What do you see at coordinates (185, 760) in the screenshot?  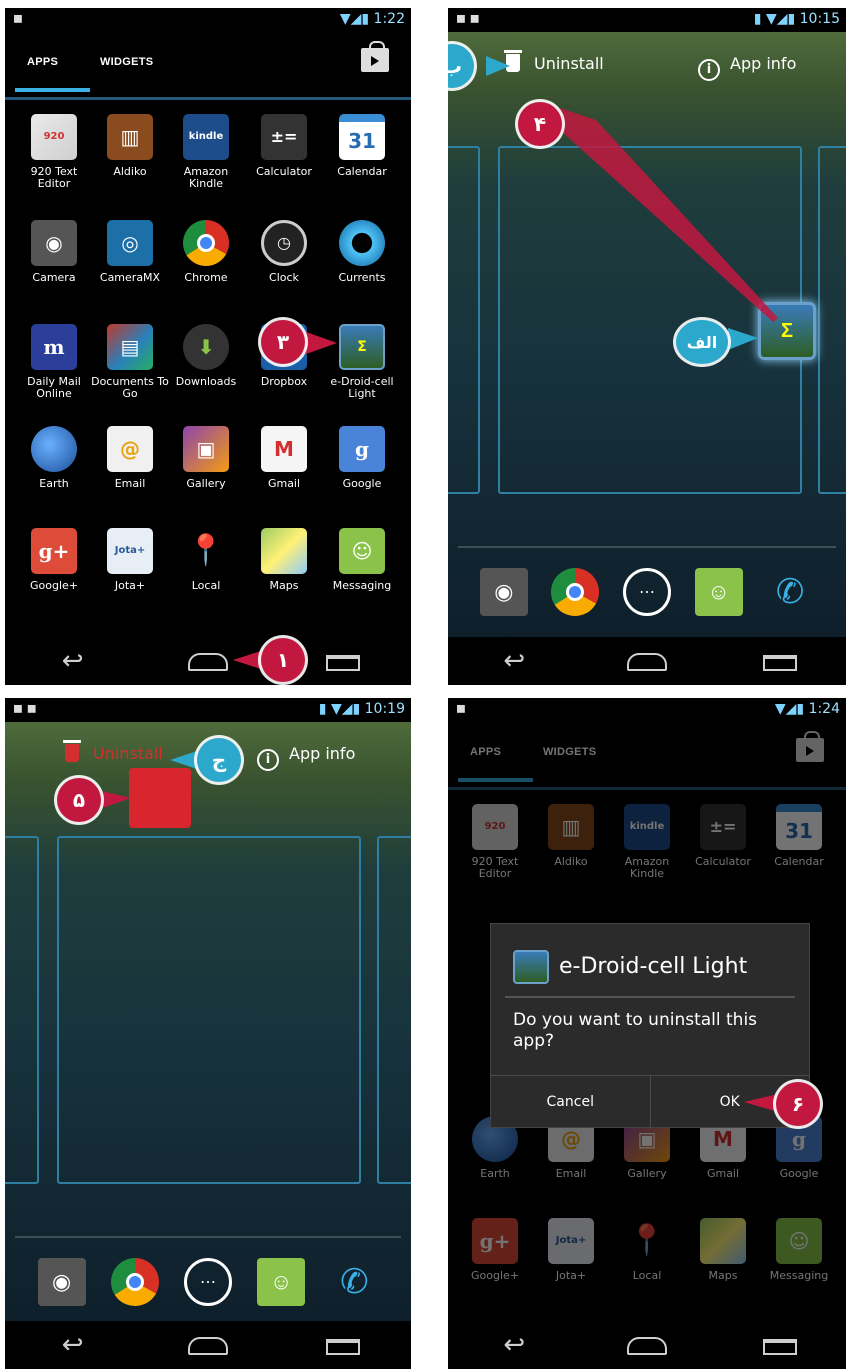 I see `callout-j-pointer` at bounding box center [185, 760].